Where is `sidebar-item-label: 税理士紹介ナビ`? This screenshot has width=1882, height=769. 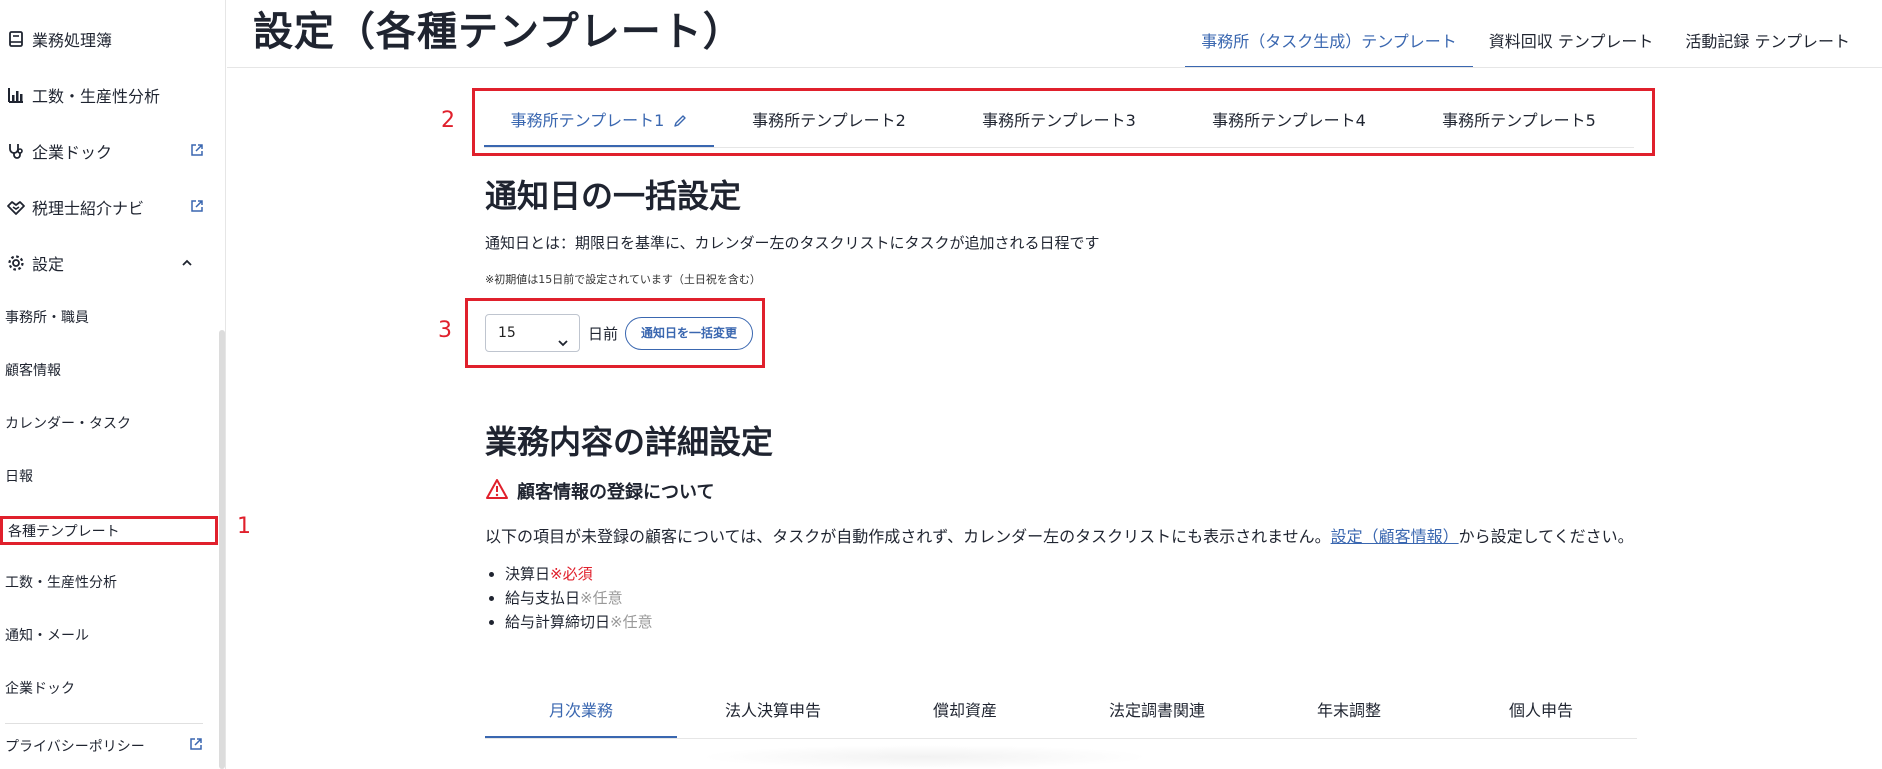
sidebar-item-label: 税理士紹介ナビ is located at coordinates (88, 208).